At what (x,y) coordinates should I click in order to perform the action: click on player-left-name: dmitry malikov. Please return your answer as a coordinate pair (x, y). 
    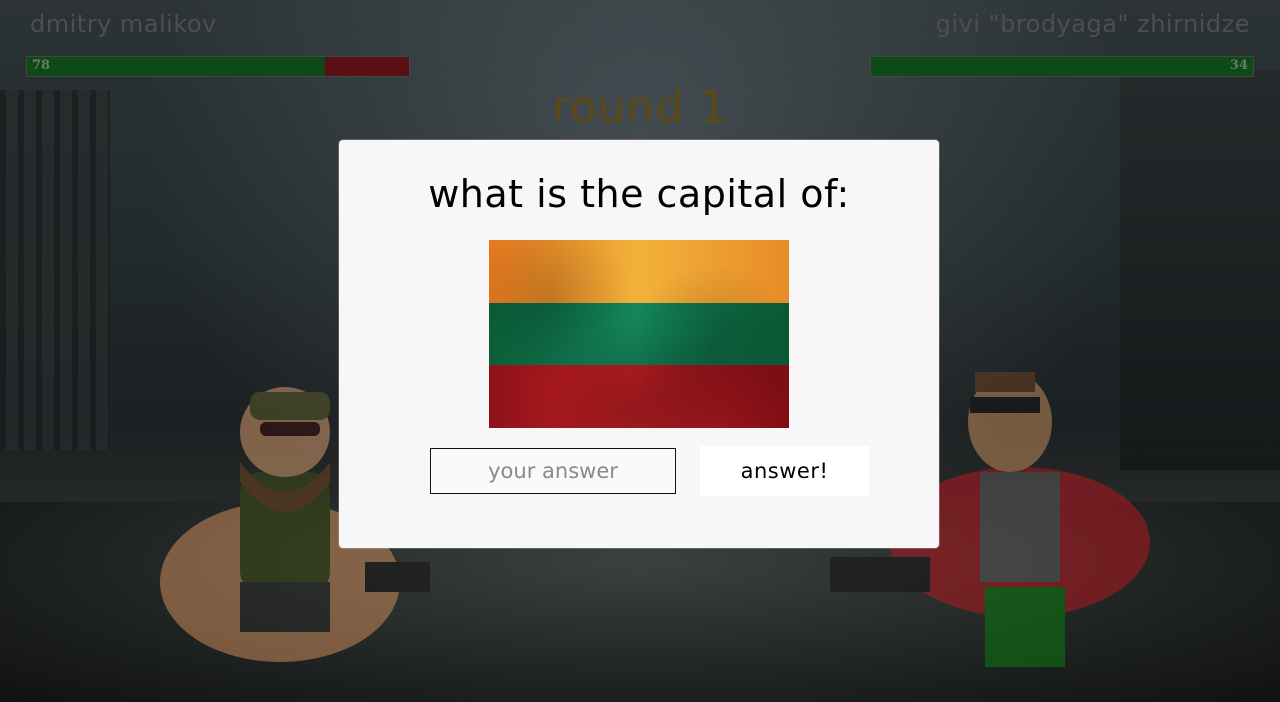
    Looking at the image, I should click on (123, 24).